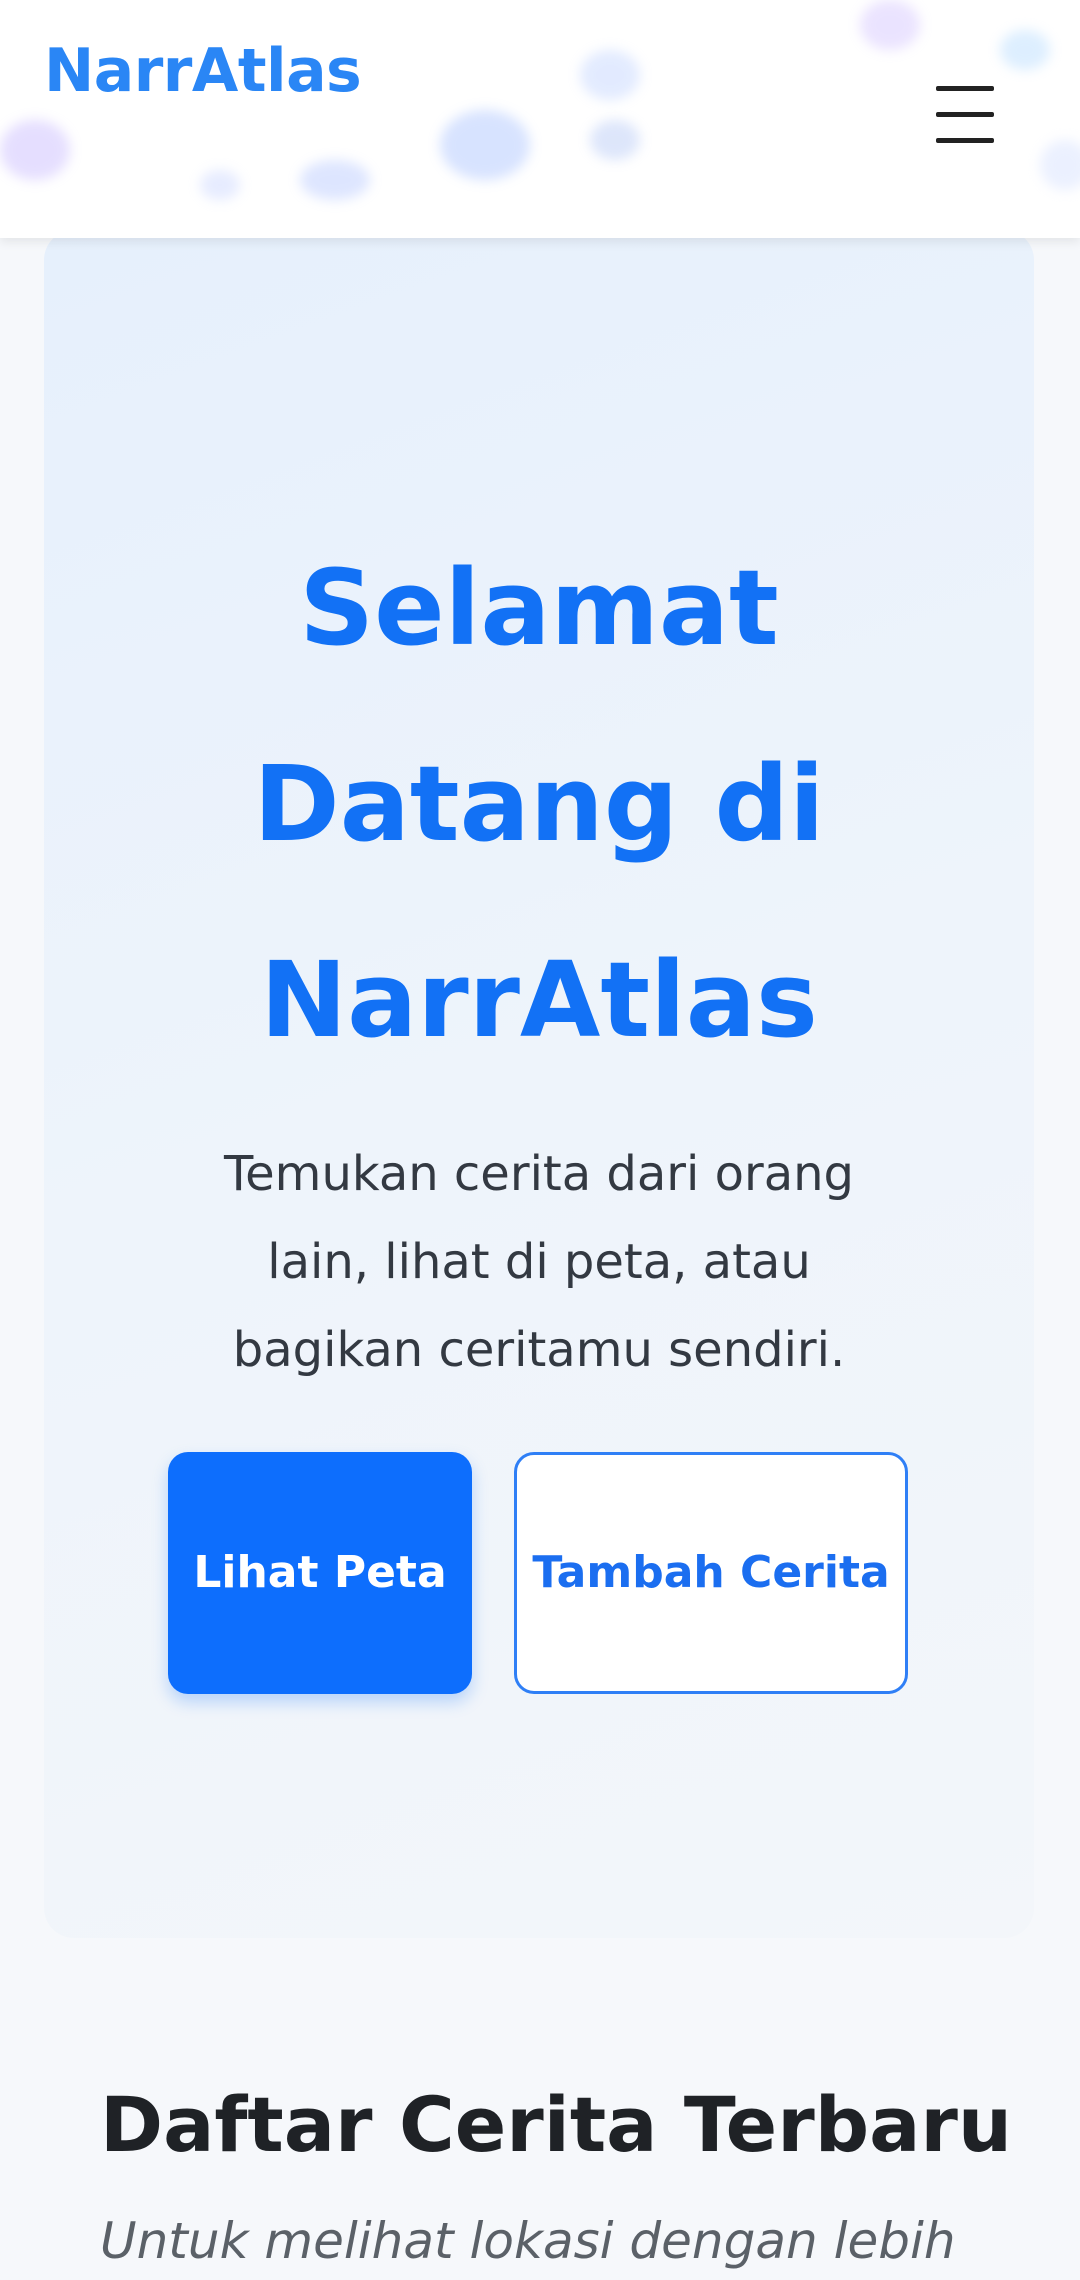  I want to click on view-map-button-label: Lihat Peta, so click(320, 1572).